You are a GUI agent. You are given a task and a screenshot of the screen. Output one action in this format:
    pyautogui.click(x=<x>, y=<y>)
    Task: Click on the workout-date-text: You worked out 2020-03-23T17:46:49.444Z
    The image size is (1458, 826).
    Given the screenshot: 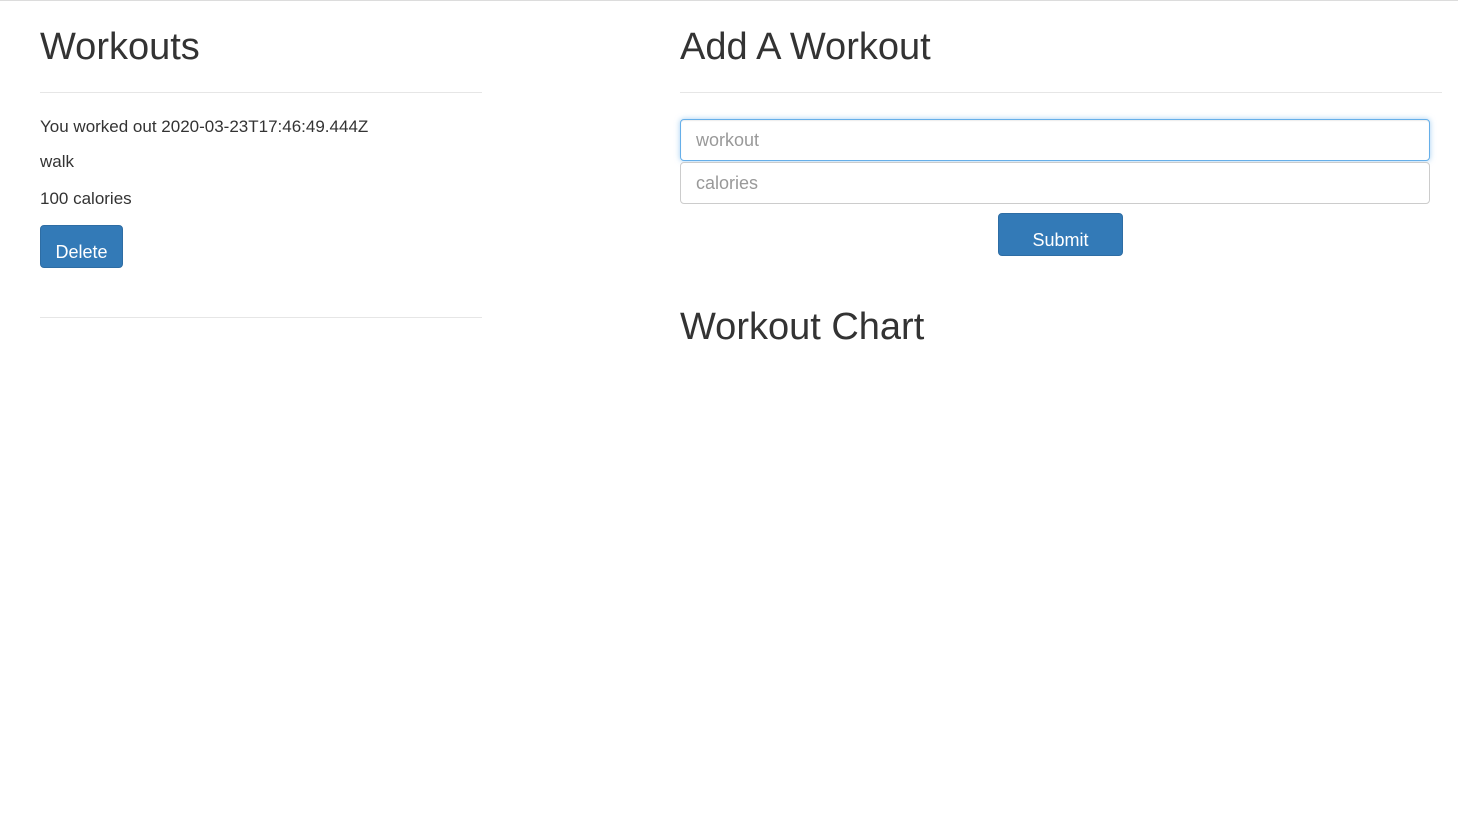 What is the action you would take?
    pyautogui.click(x=204, y=126)
    